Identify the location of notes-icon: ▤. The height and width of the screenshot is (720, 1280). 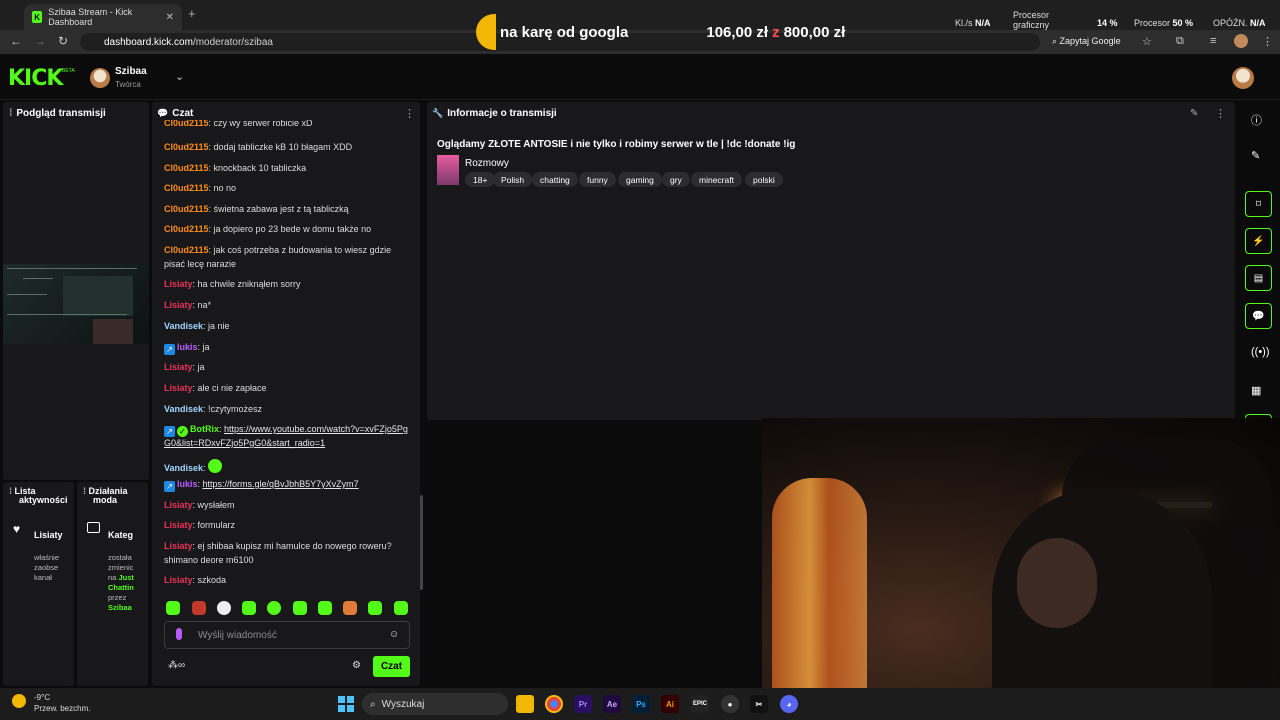
(1258, 278).